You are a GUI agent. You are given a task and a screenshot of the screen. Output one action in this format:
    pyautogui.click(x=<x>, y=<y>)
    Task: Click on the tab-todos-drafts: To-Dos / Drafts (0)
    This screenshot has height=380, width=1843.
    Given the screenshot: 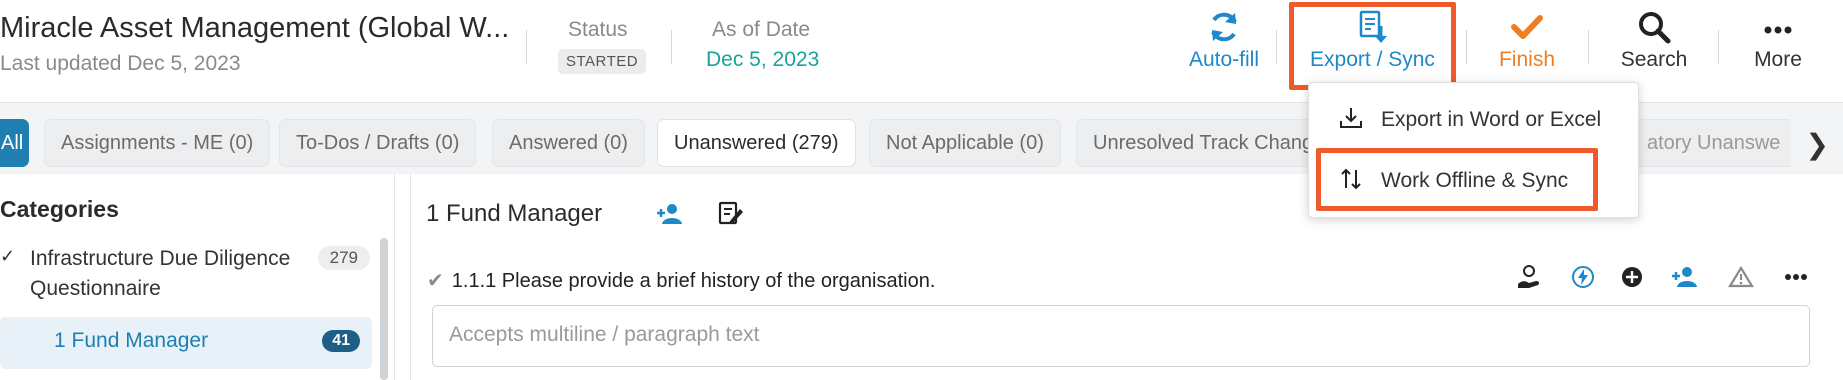 What is the action you would take?
    pyautogui.click(x=378, y=143)
    